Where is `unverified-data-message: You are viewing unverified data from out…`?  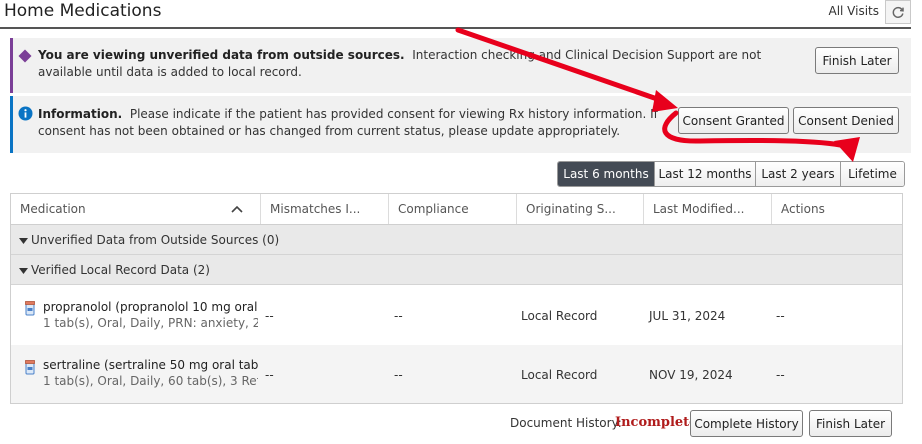 unverified-data-message: You are viewing unverified data from out… is located at coordinates (428, 64).